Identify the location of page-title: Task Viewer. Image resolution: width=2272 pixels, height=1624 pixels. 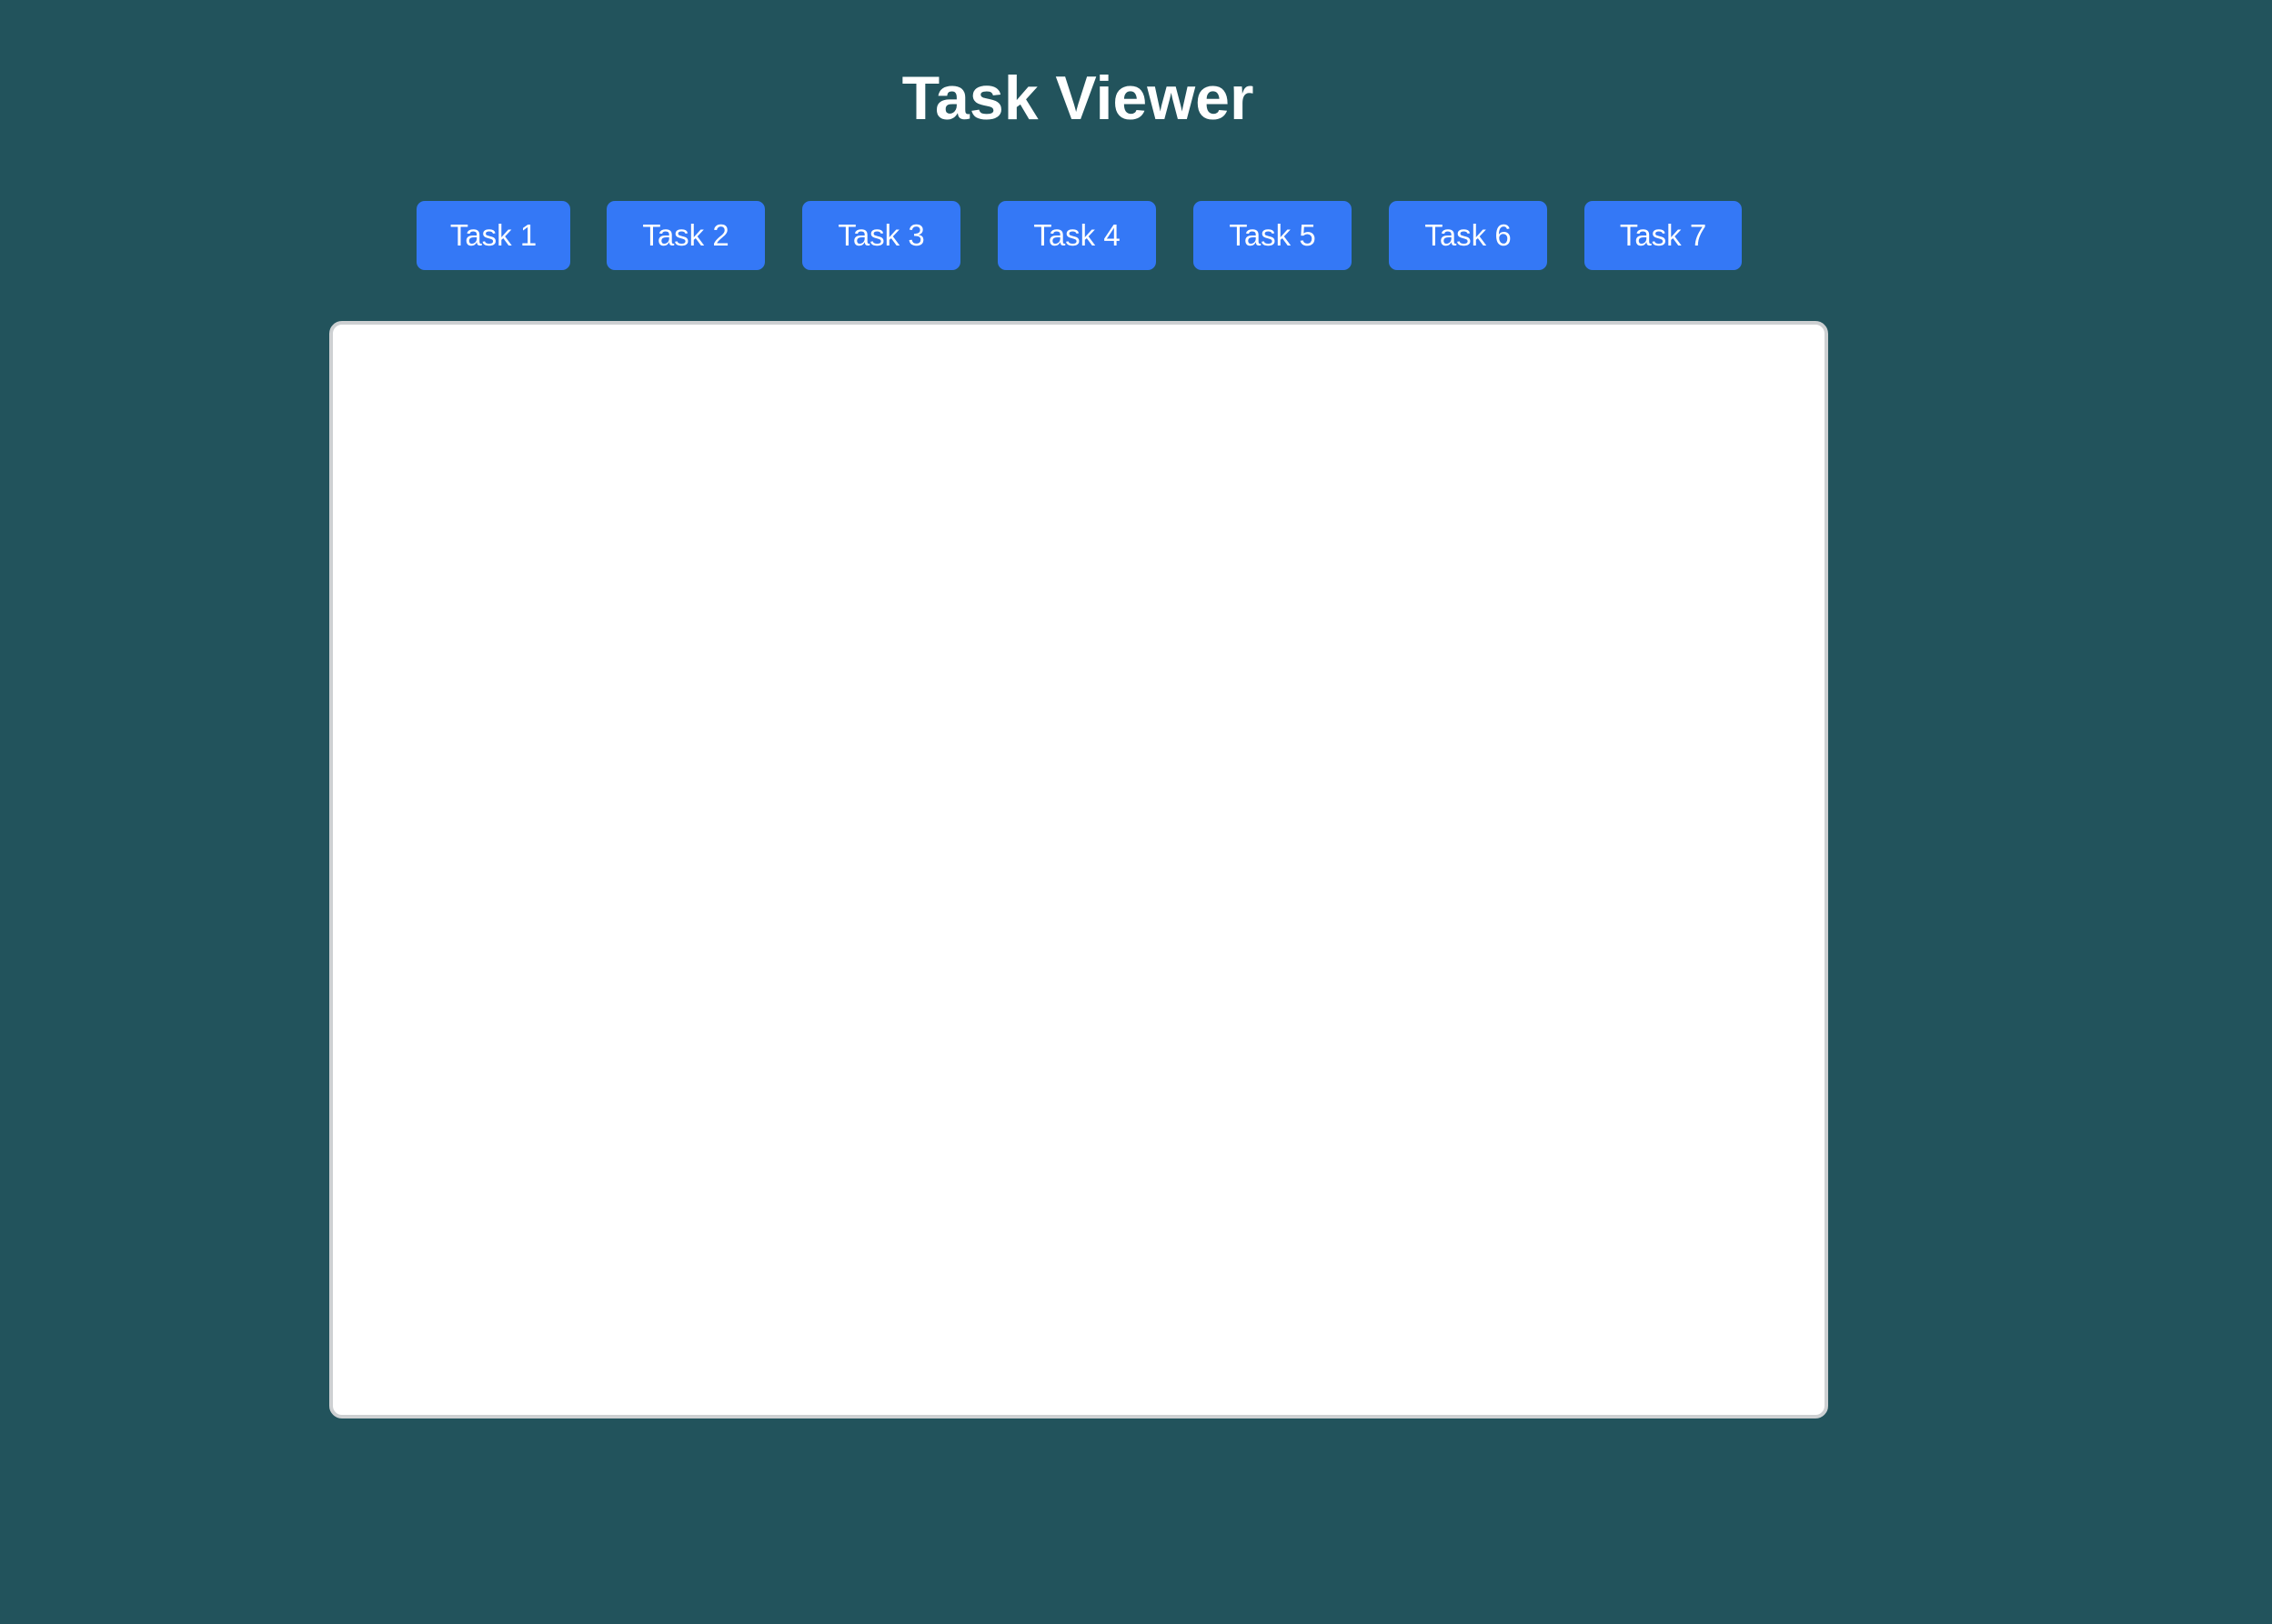
(1077, 98).